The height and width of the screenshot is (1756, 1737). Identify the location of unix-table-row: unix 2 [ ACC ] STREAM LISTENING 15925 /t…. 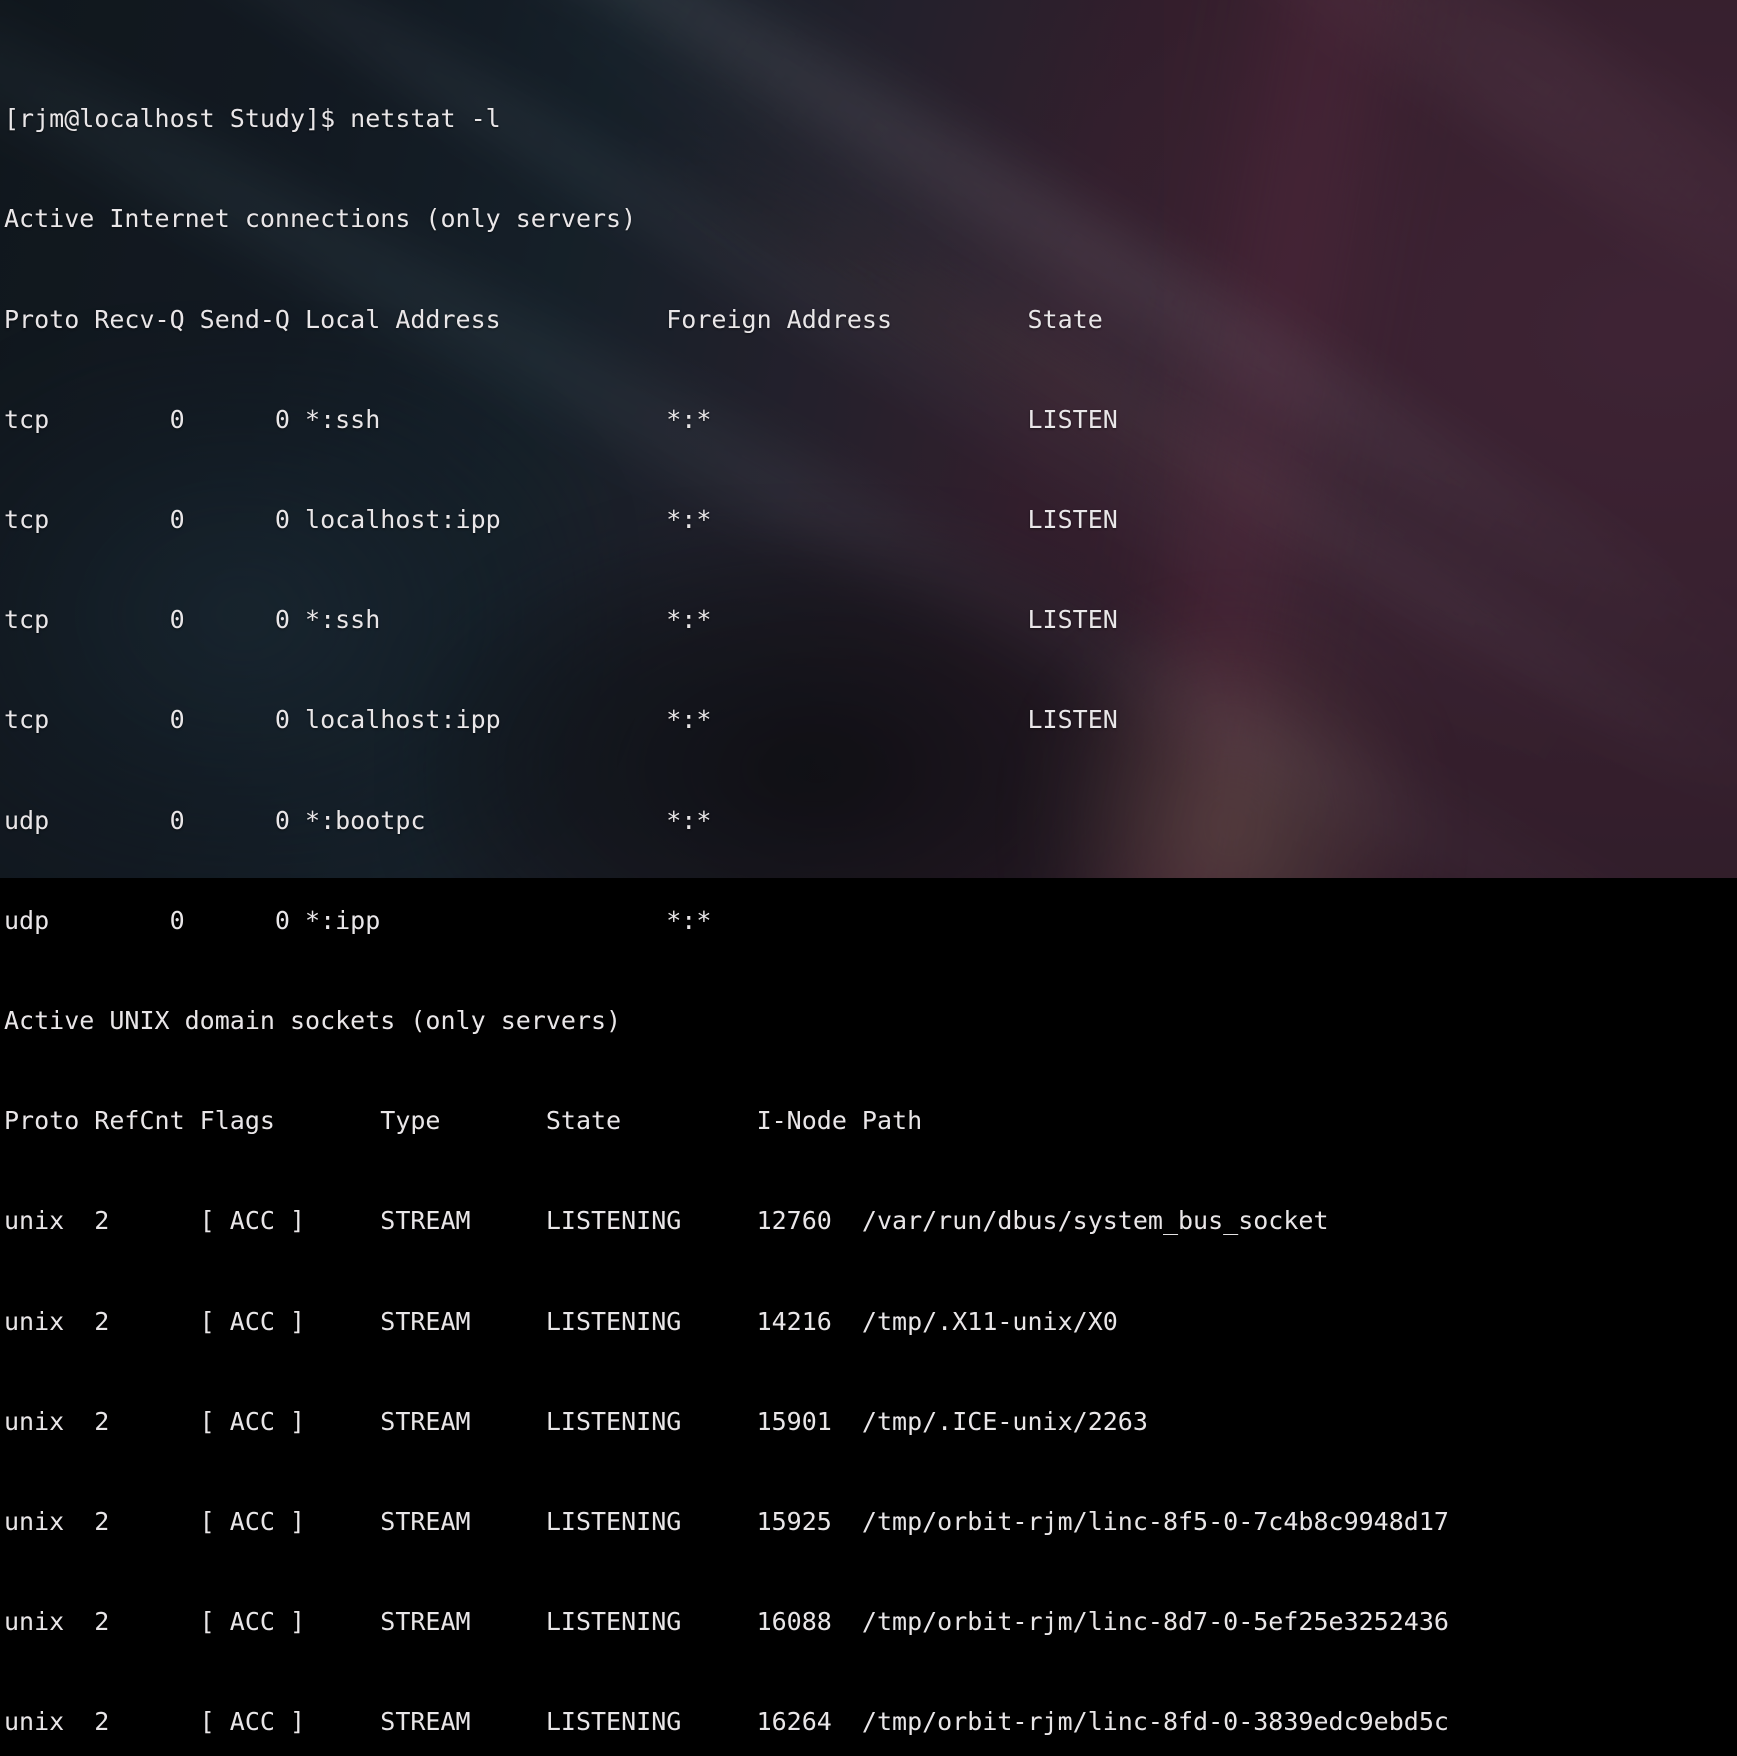
(870, 1521).